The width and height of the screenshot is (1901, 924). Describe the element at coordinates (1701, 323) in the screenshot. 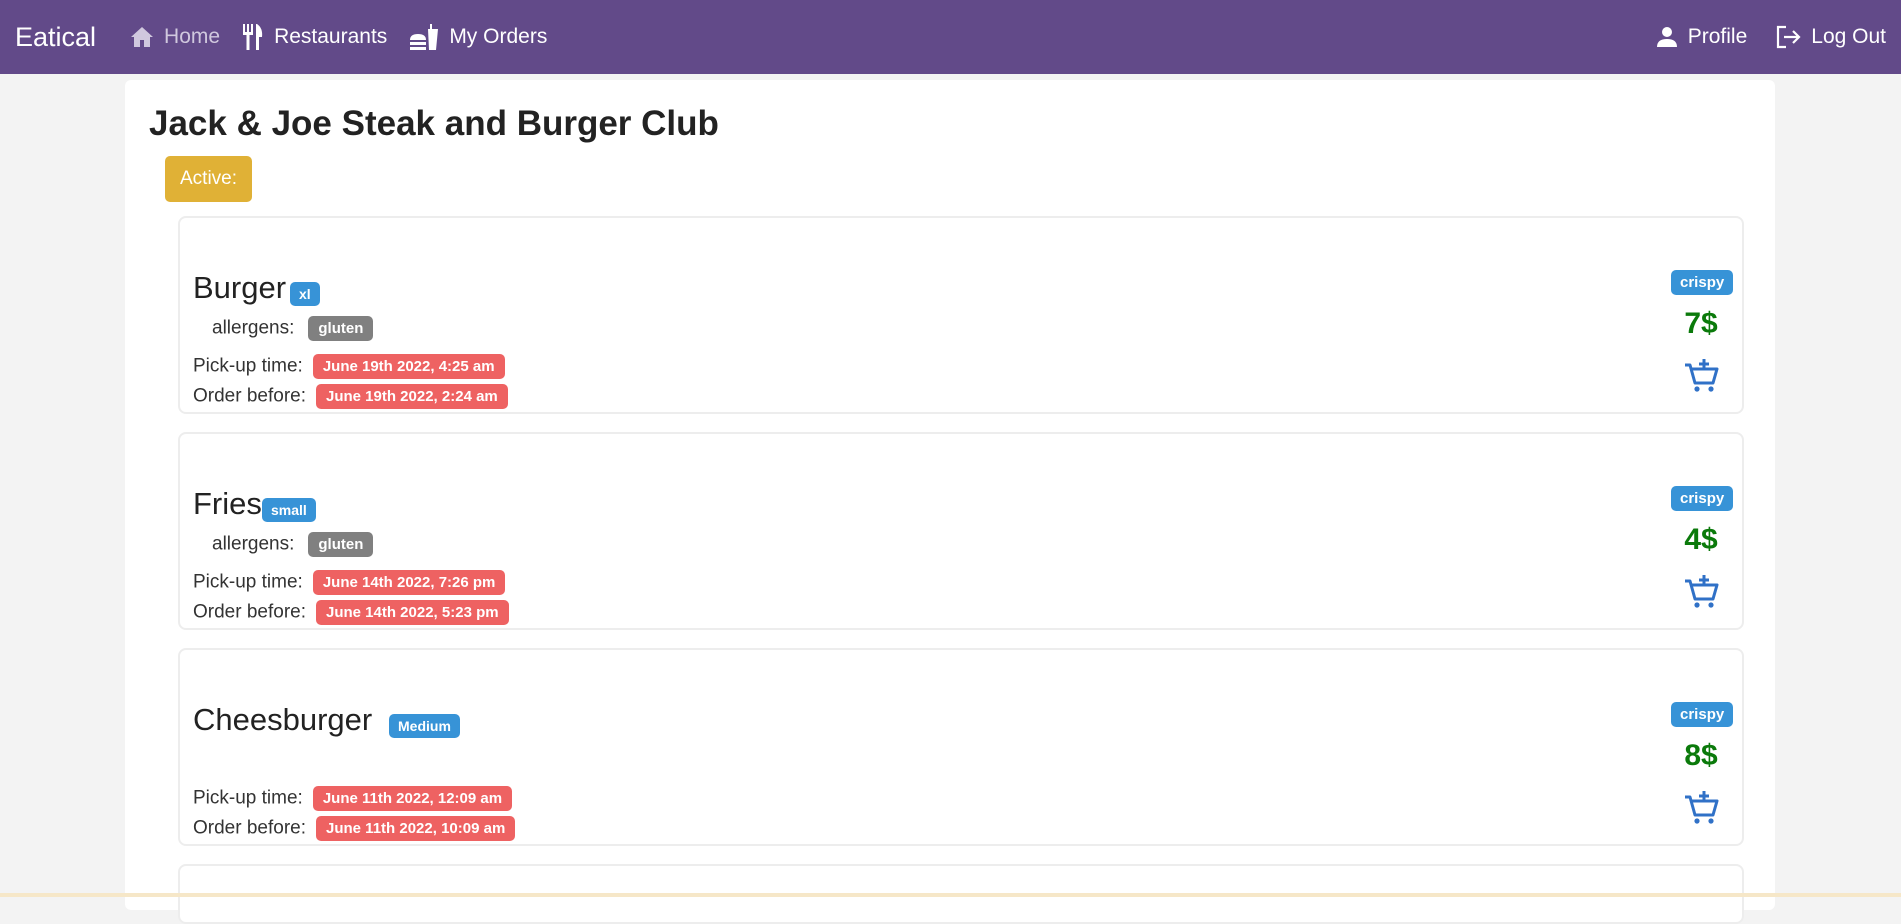

I see `price: 7$` at that location.